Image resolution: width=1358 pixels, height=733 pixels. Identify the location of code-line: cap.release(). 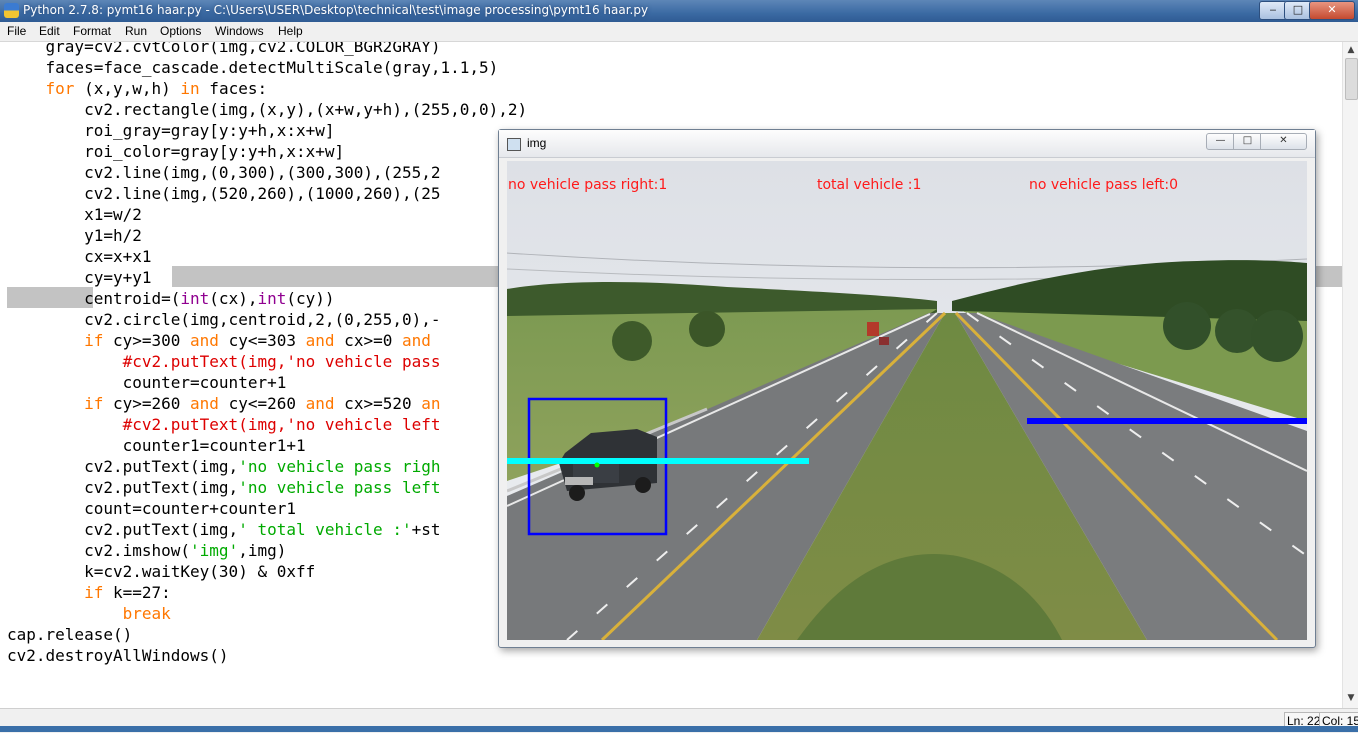
(69, 634).